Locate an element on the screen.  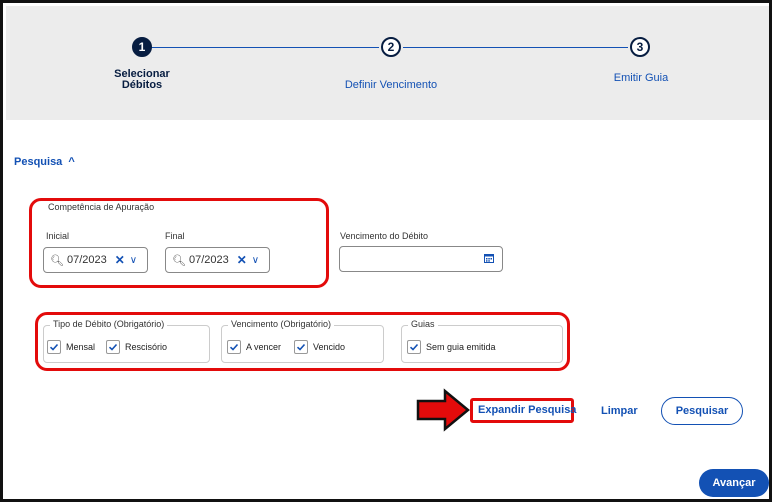
competencia-legend: Competência de Apuração is located at coordinates (101, 207).